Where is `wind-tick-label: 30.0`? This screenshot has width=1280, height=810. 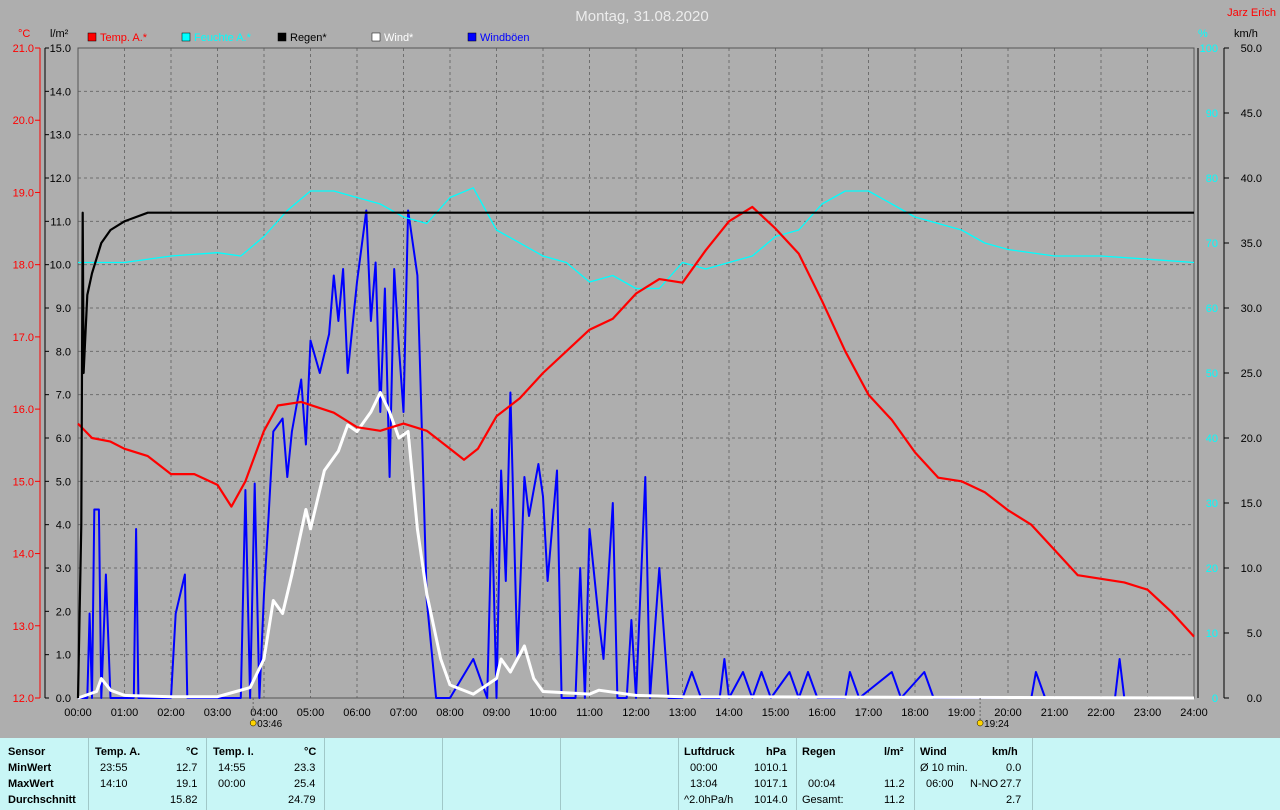
wind-tick-label: 30.0 is located at coordinates (1251, 309).